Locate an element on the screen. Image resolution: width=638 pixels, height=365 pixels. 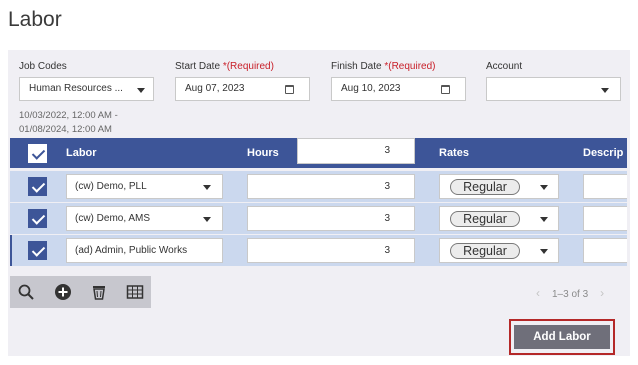
date-range-start: 10/03/2022, 12:00 AM - is located at coordinates (68, 115).